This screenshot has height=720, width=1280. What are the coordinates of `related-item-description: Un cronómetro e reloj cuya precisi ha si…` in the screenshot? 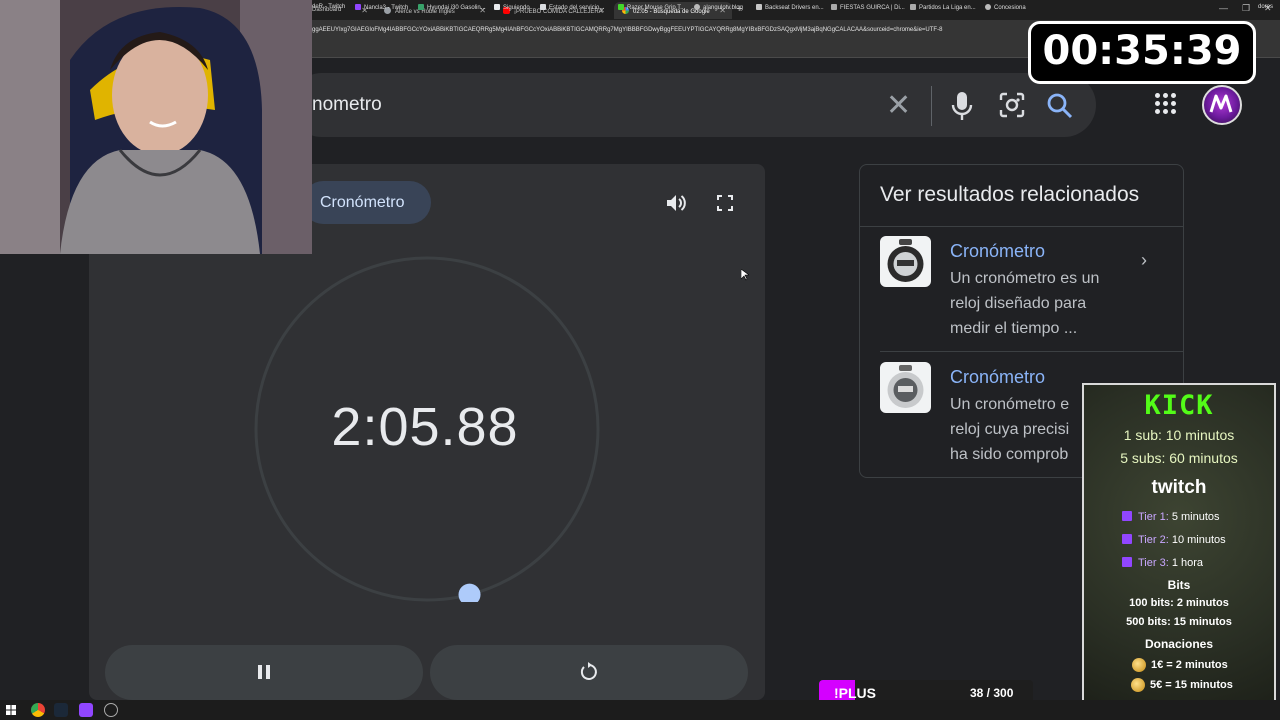 It's located at (1010, 429).